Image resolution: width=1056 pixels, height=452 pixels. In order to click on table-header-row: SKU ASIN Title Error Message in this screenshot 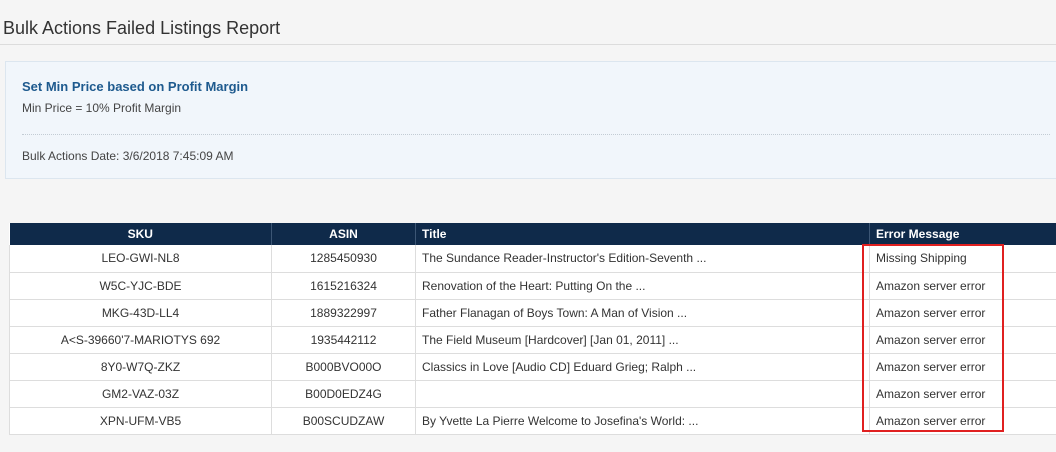, I will do `click(532, 234)`.